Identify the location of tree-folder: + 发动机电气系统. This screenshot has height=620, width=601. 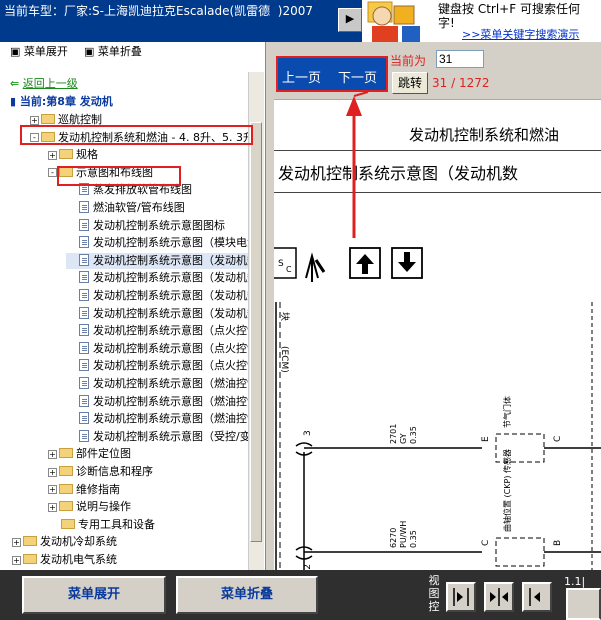
(64, 560).